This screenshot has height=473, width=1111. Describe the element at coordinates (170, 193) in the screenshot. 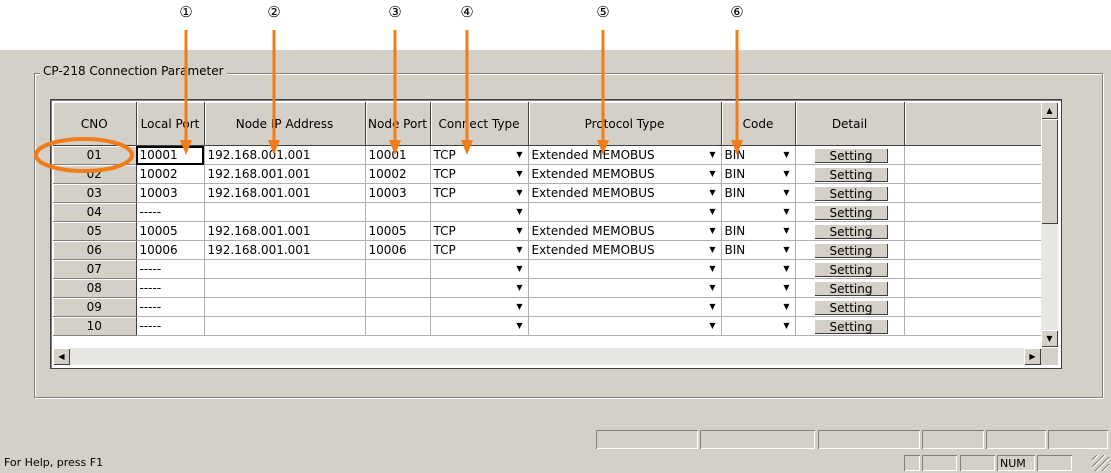

I see `local-port-cell: 10003` at that location.